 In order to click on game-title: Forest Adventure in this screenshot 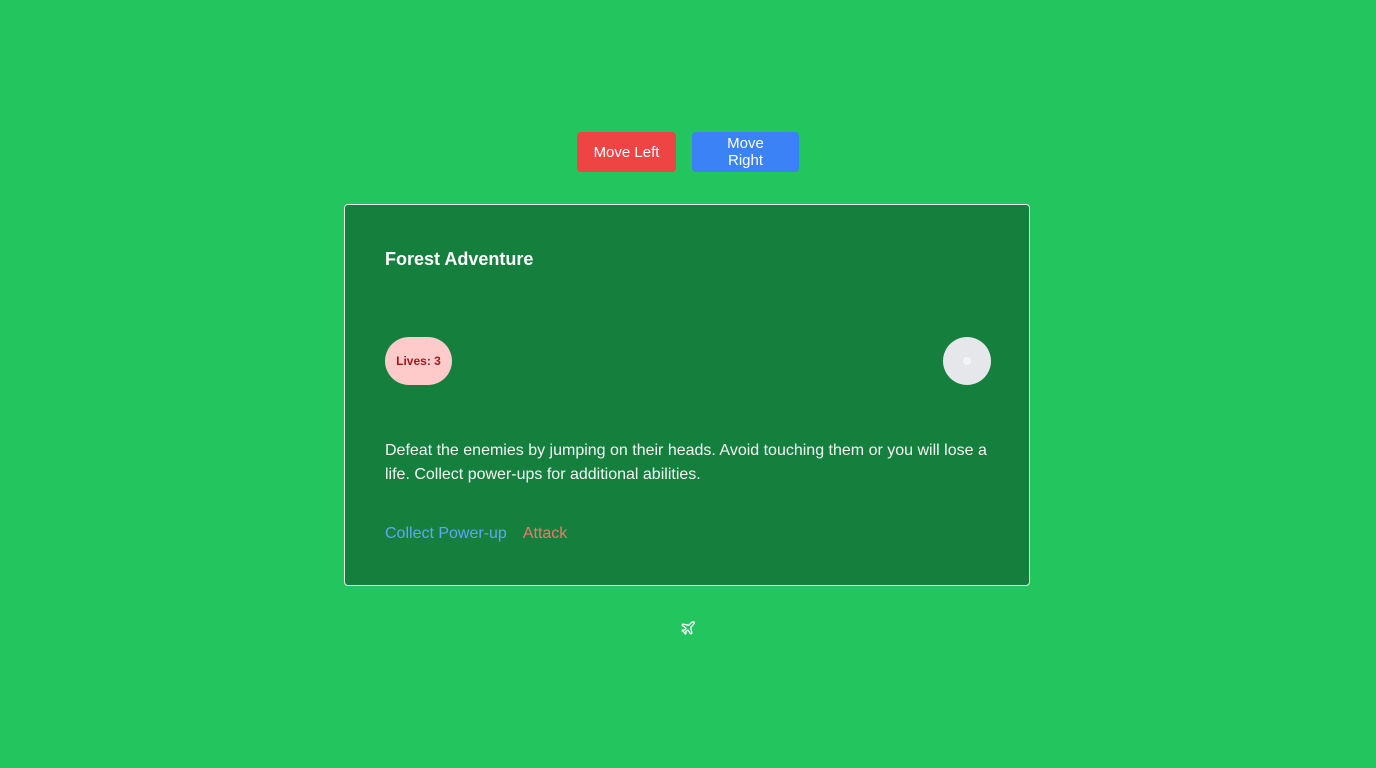, I will do `click(459, 259)`.